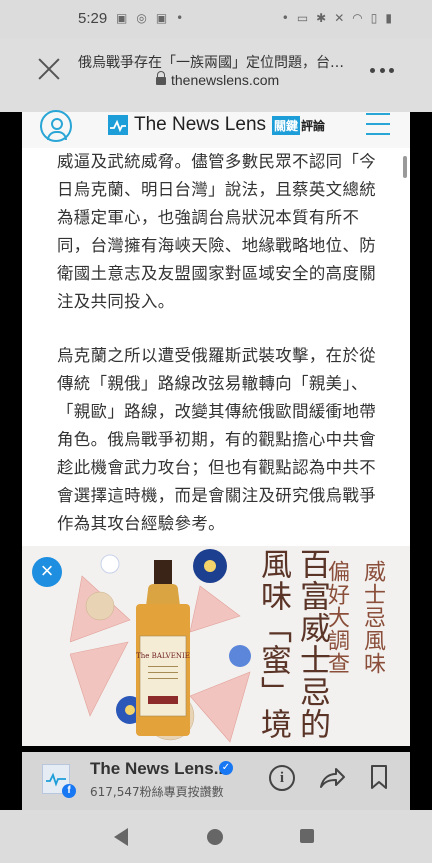 This screenshot has width=432, height=863. I want to click on wifi-icon: ◠, so click(357, 18).